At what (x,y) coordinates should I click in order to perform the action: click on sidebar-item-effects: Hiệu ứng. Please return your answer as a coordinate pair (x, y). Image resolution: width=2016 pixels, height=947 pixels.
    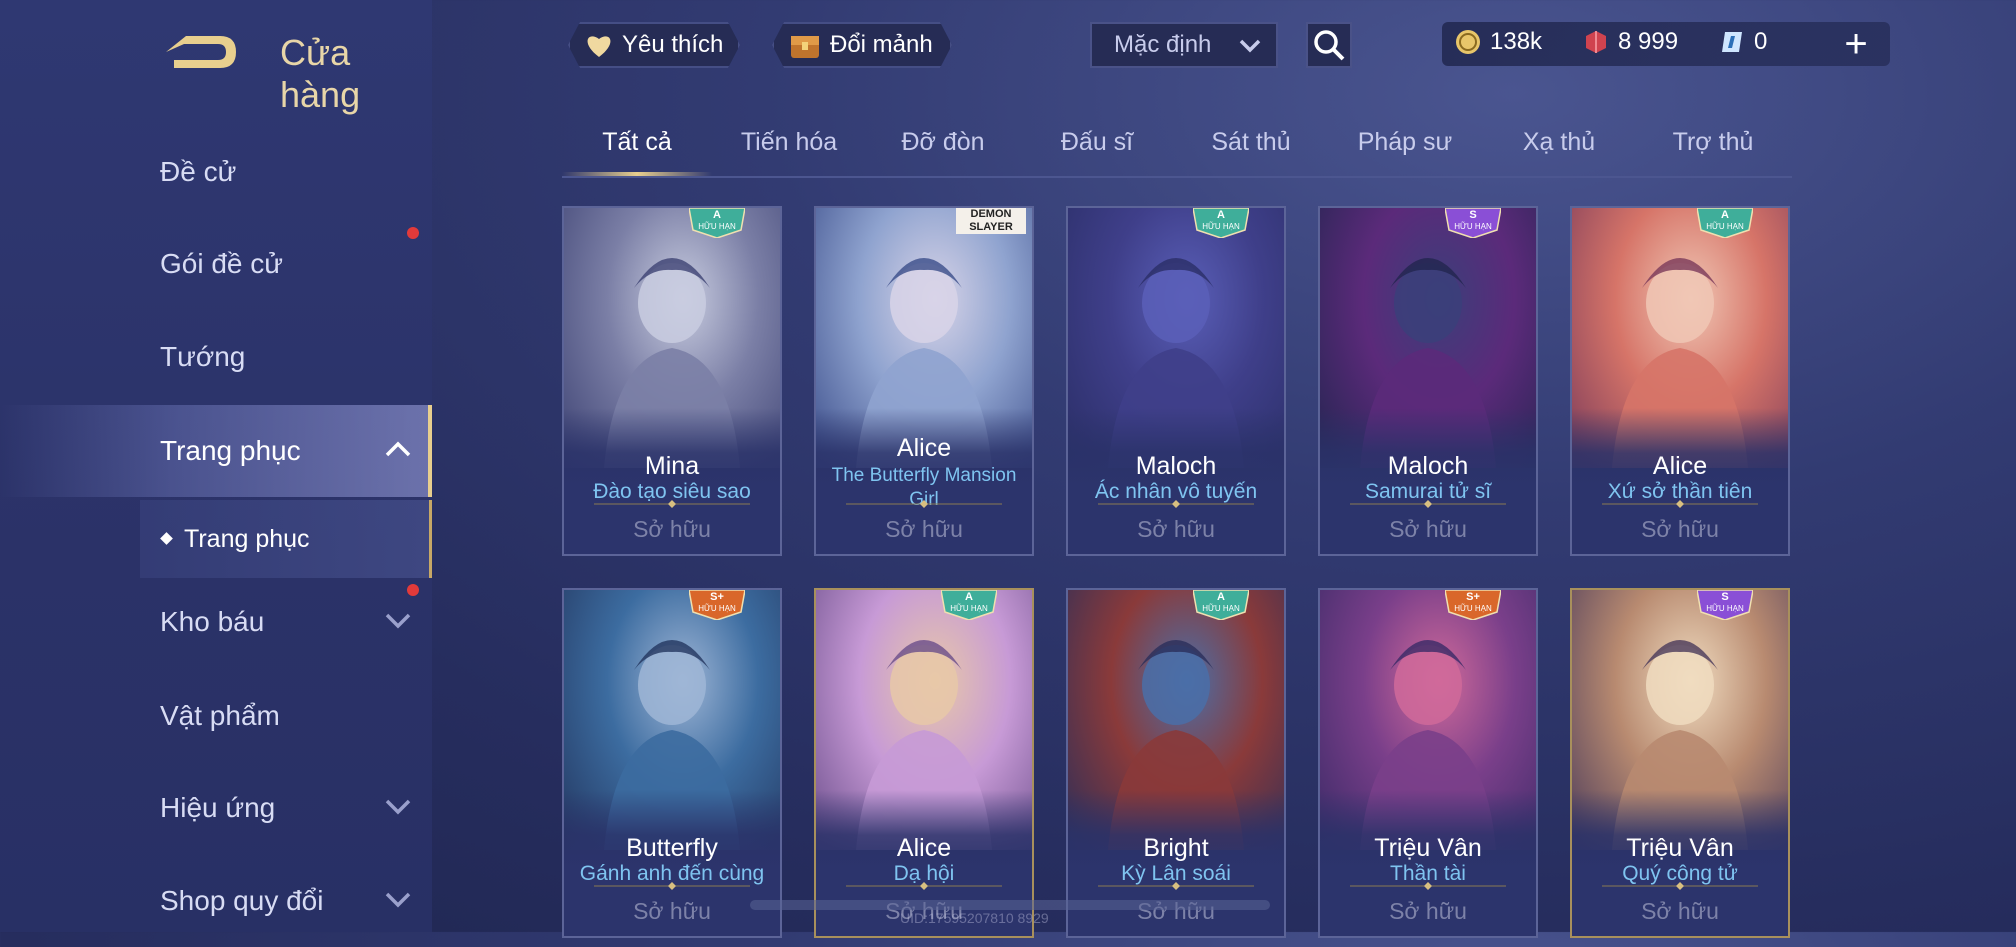
    Looking at the image, I should click on (216, 808).